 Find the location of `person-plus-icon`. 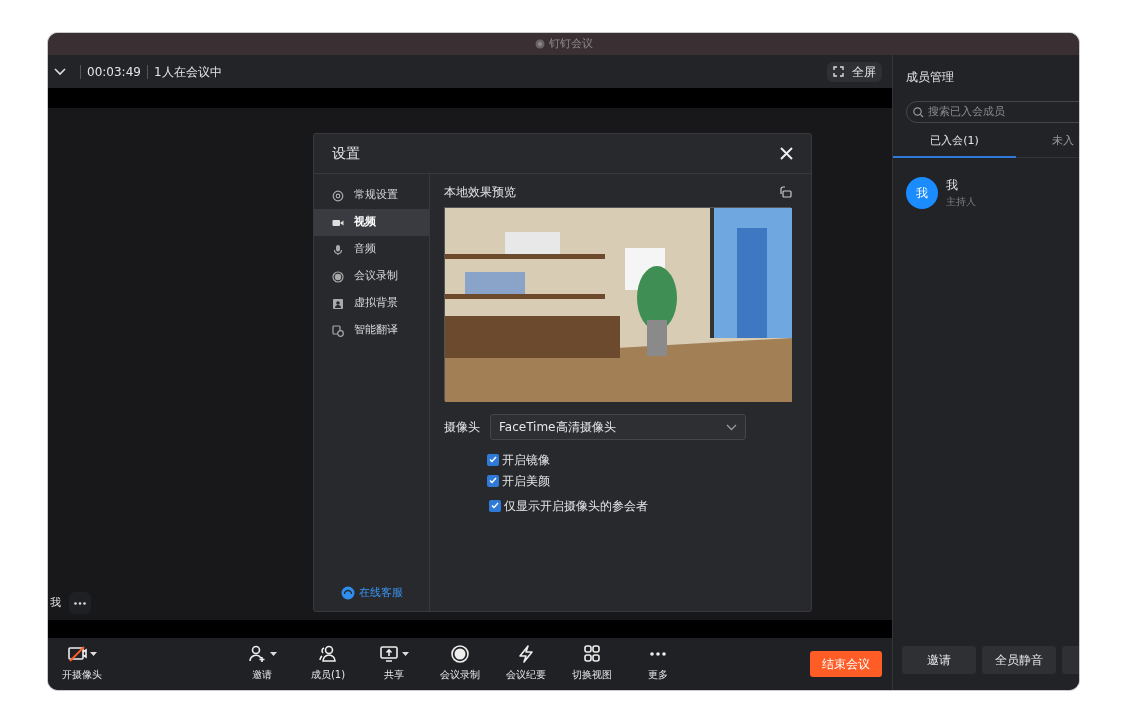

person-plus-icon is located at coordinates (257, 654).